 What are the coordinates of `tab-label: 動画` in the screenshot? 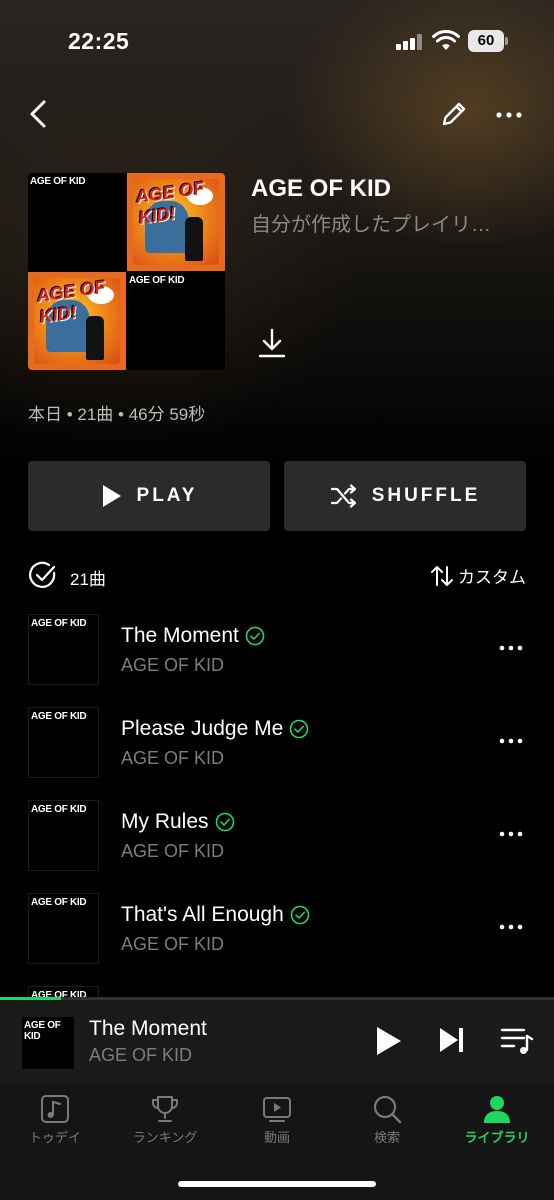 It's located at (276, 1137).